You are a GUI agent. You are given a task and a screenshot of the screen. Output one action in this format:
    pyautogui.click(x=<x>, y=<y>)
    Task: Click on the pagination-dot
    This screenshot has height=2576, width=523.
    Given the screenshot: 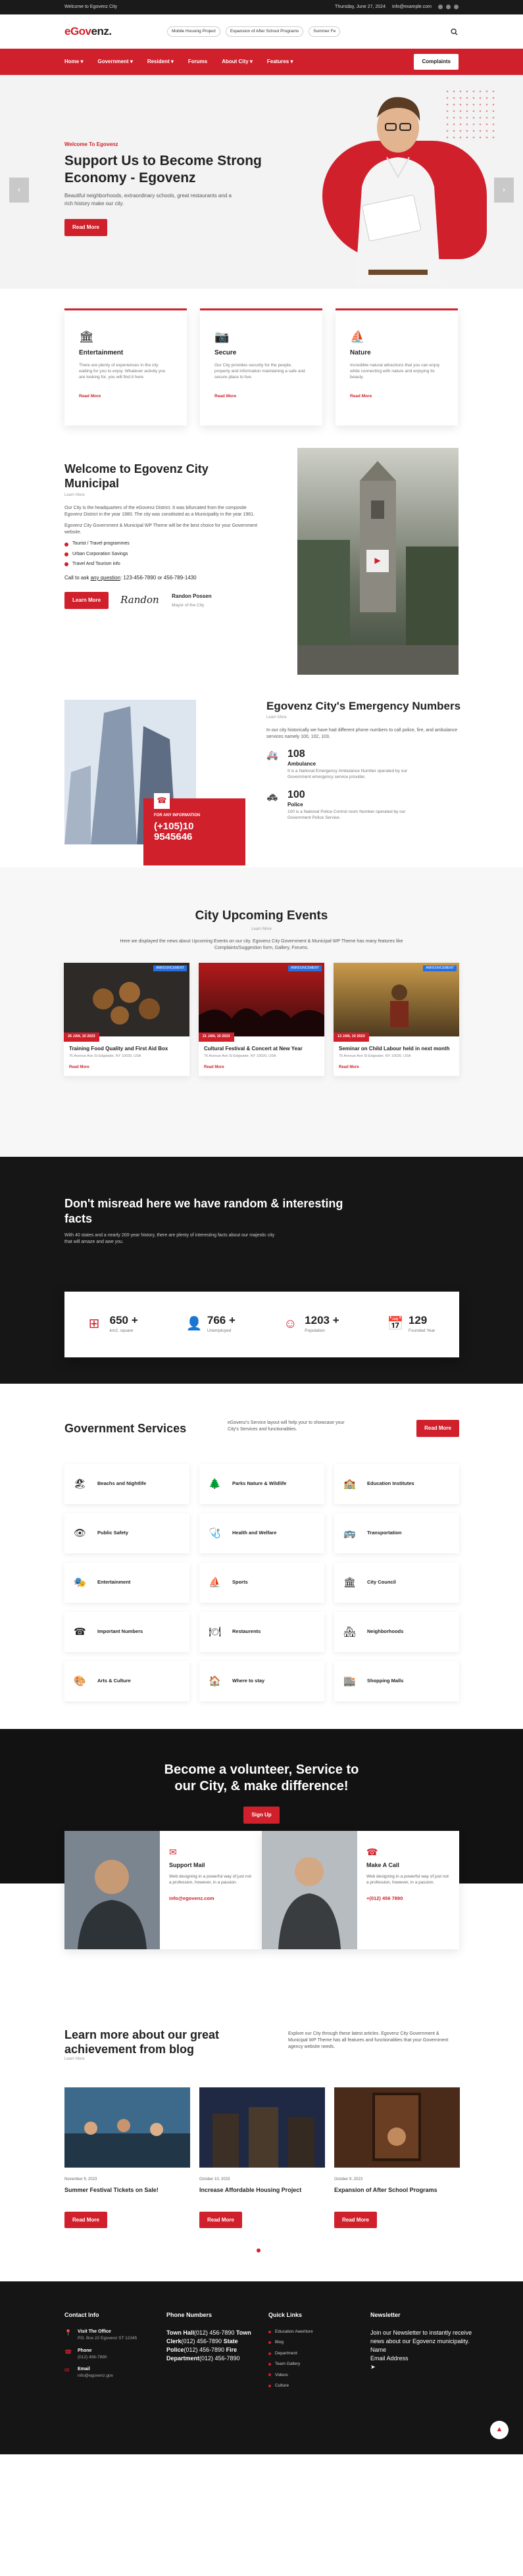 What is the action you would take?
    pyautogui.click(x=259, y=2250)
    